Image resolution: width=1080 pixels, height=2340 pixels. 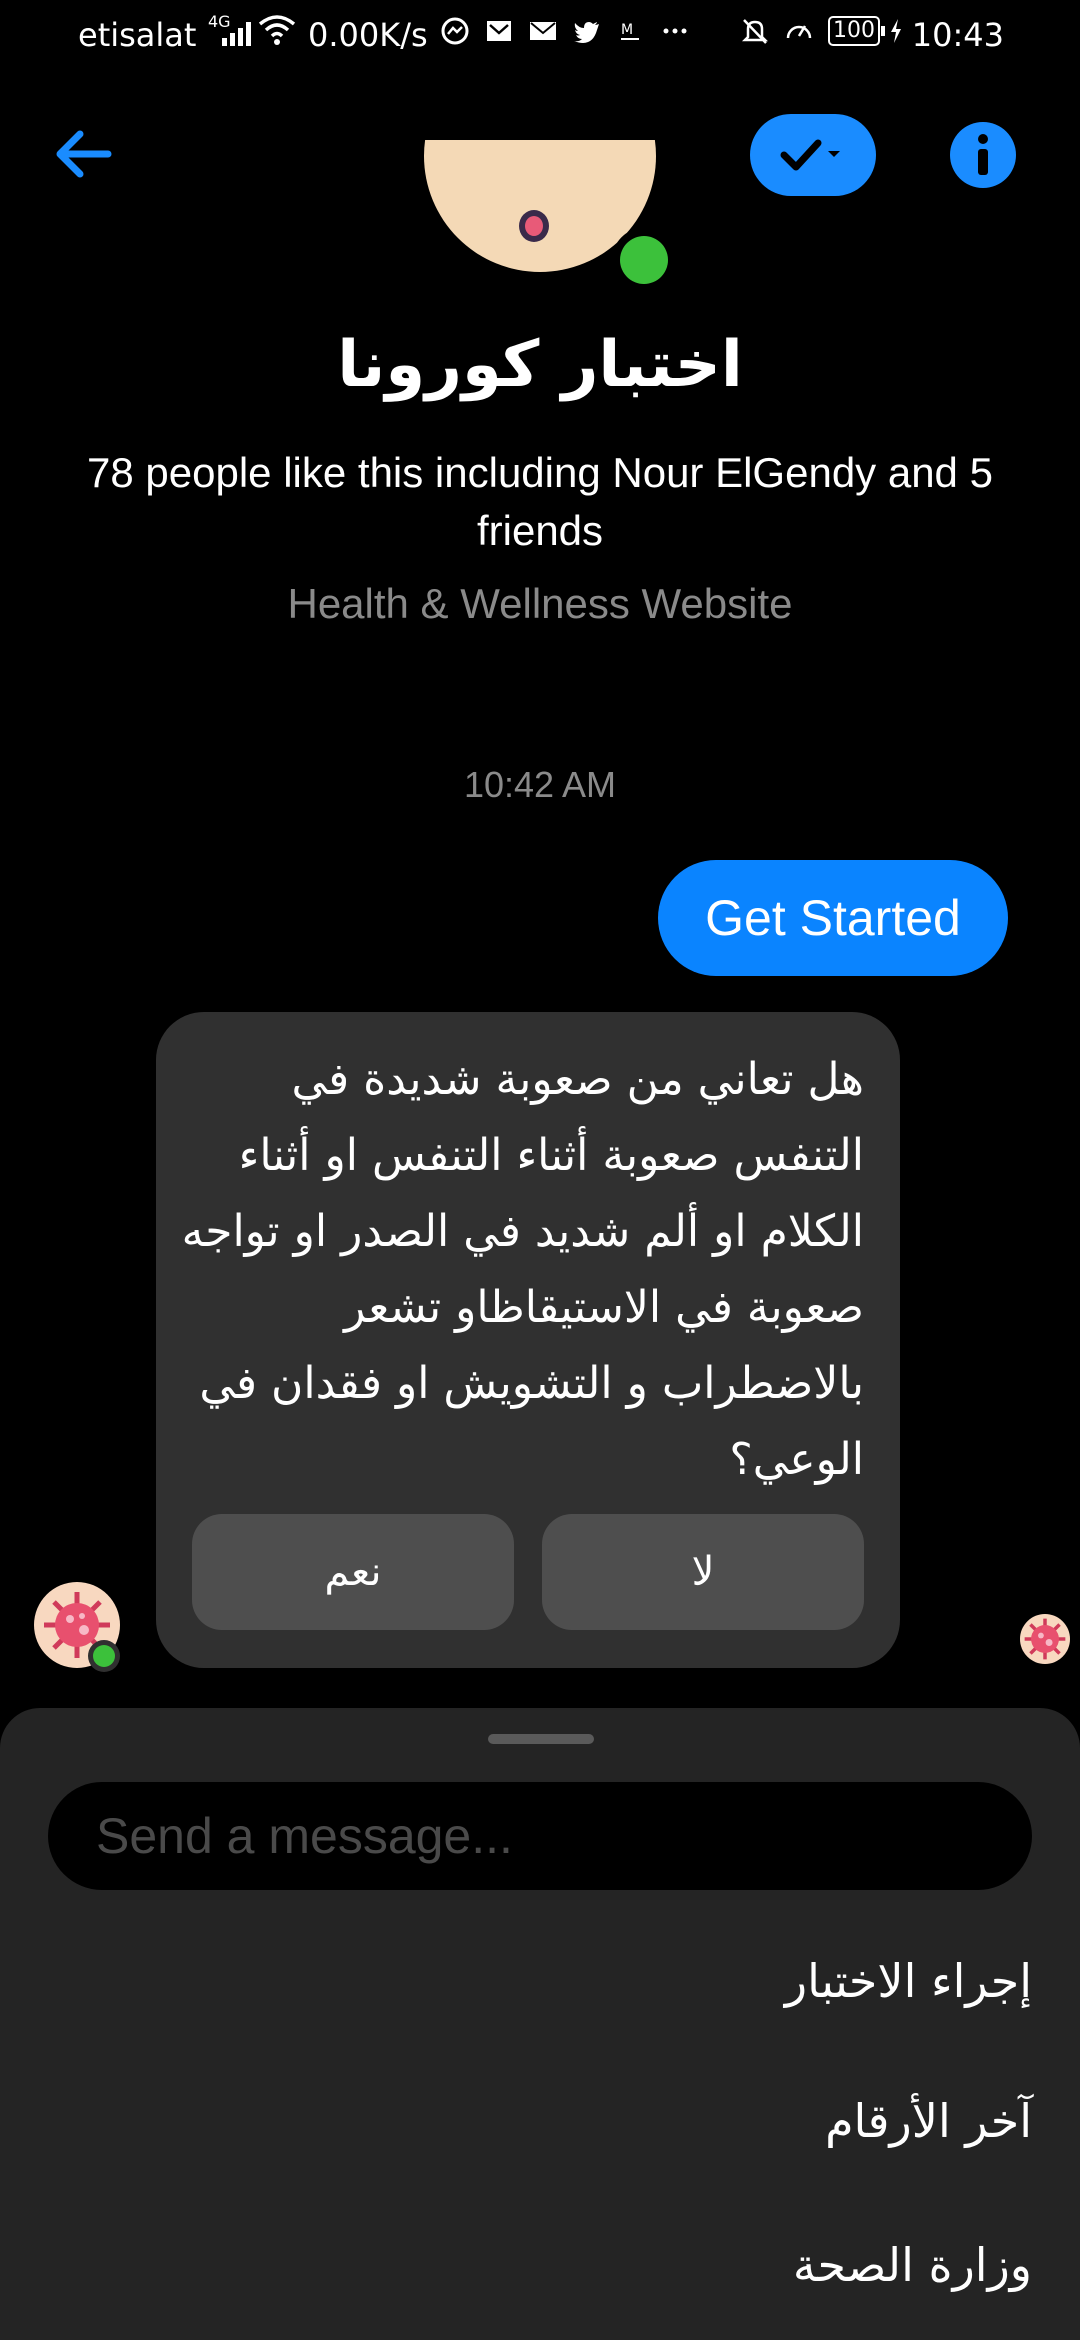 What do you see at coordinates (540, 1836) in the screenshot?
I see `message-input` at bounding box center [540, 1836].